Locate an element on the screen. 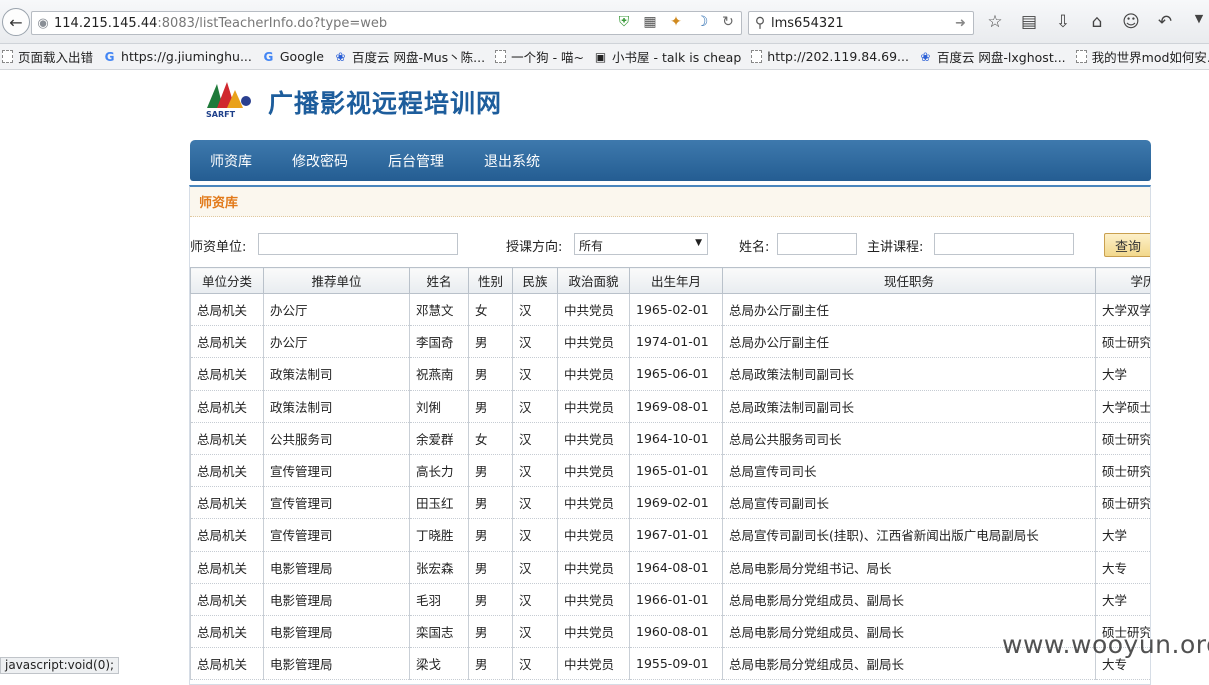 This screenshot has height=685, width=1209. unit-input is located at coordinates (358, 244).